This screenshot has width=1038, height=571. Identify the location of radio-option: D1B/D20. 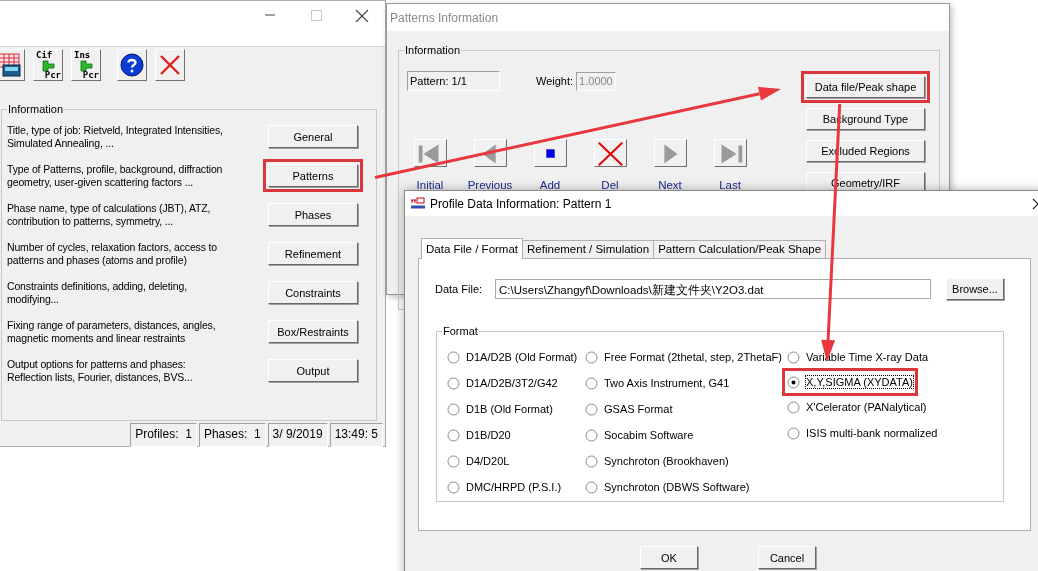
(479, 435).